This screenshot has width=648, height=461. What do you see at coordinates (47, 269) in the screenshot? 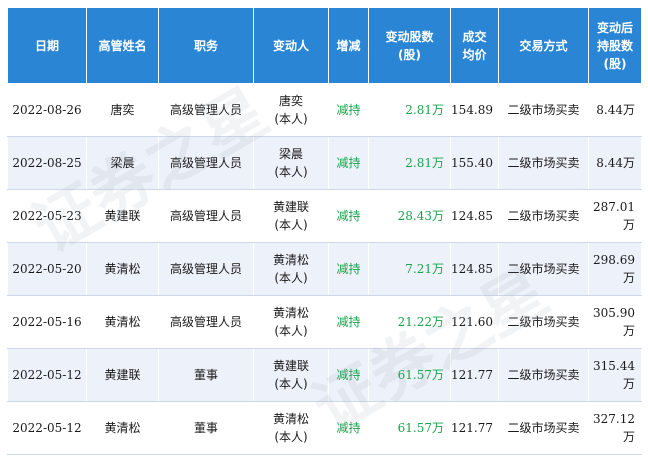
I see `cell-date: 2022-05-20` at bounding box center [47, 269].